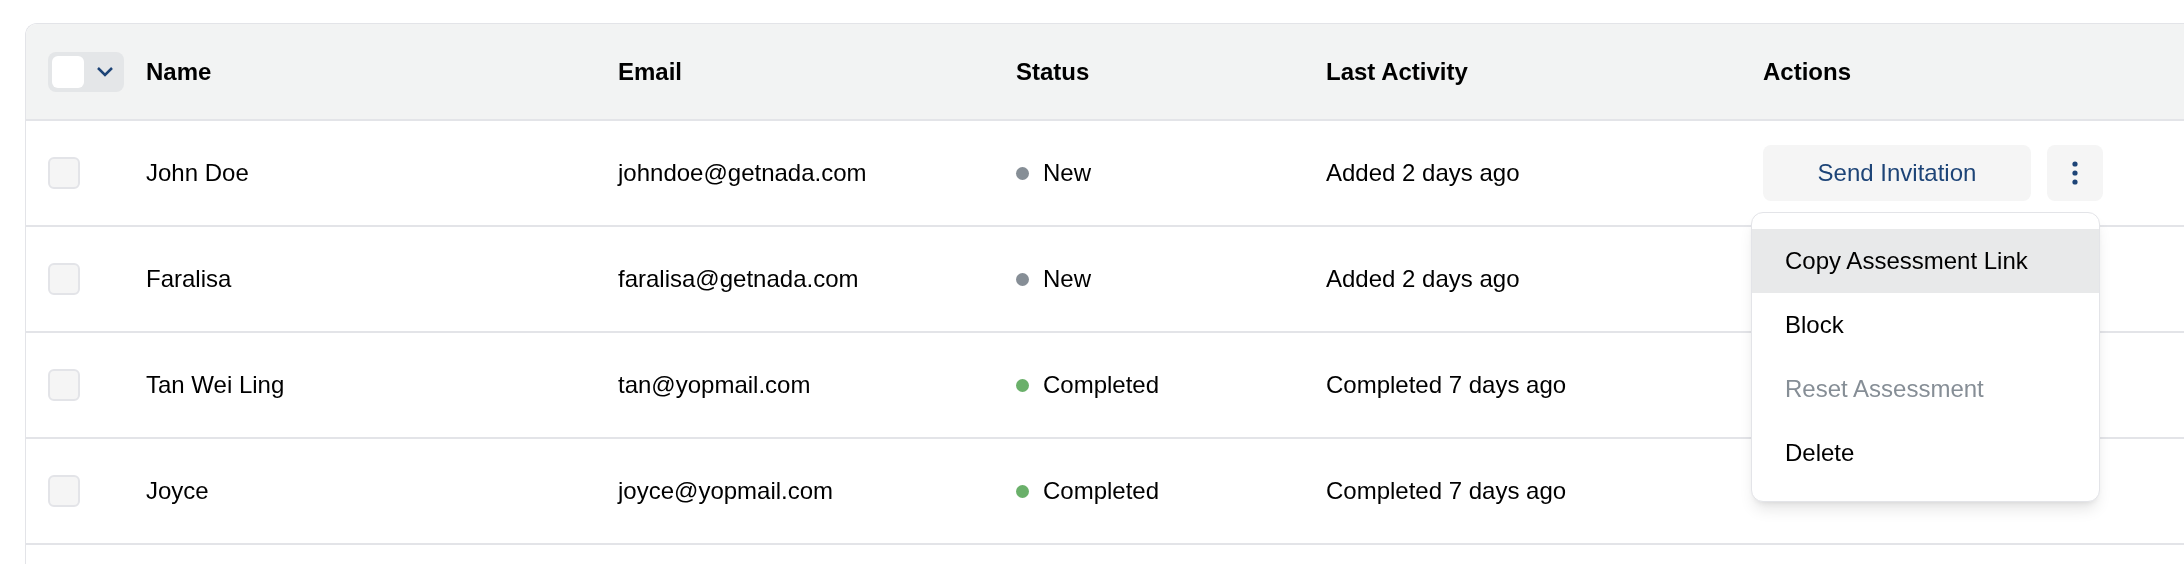 This screenshot has height=564, width=2184. I want to click on send-invitation-button: Send Invitation, so click(1897, 173).